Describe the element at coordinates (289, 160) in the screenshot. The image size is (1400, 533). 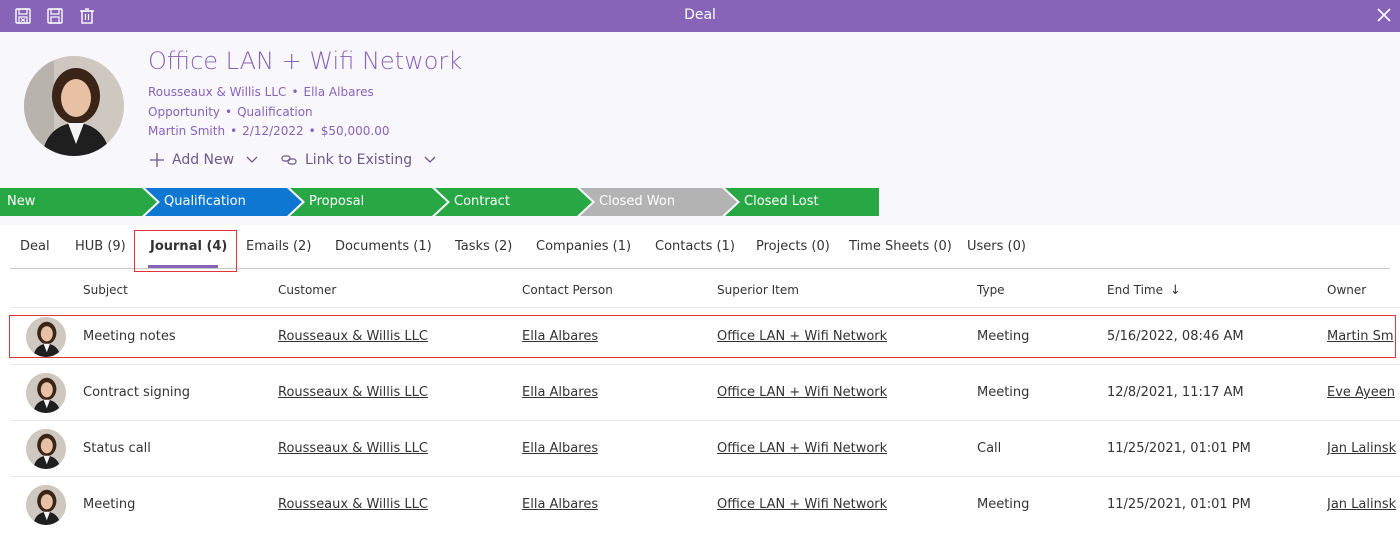
I see `link-icon` at that location.